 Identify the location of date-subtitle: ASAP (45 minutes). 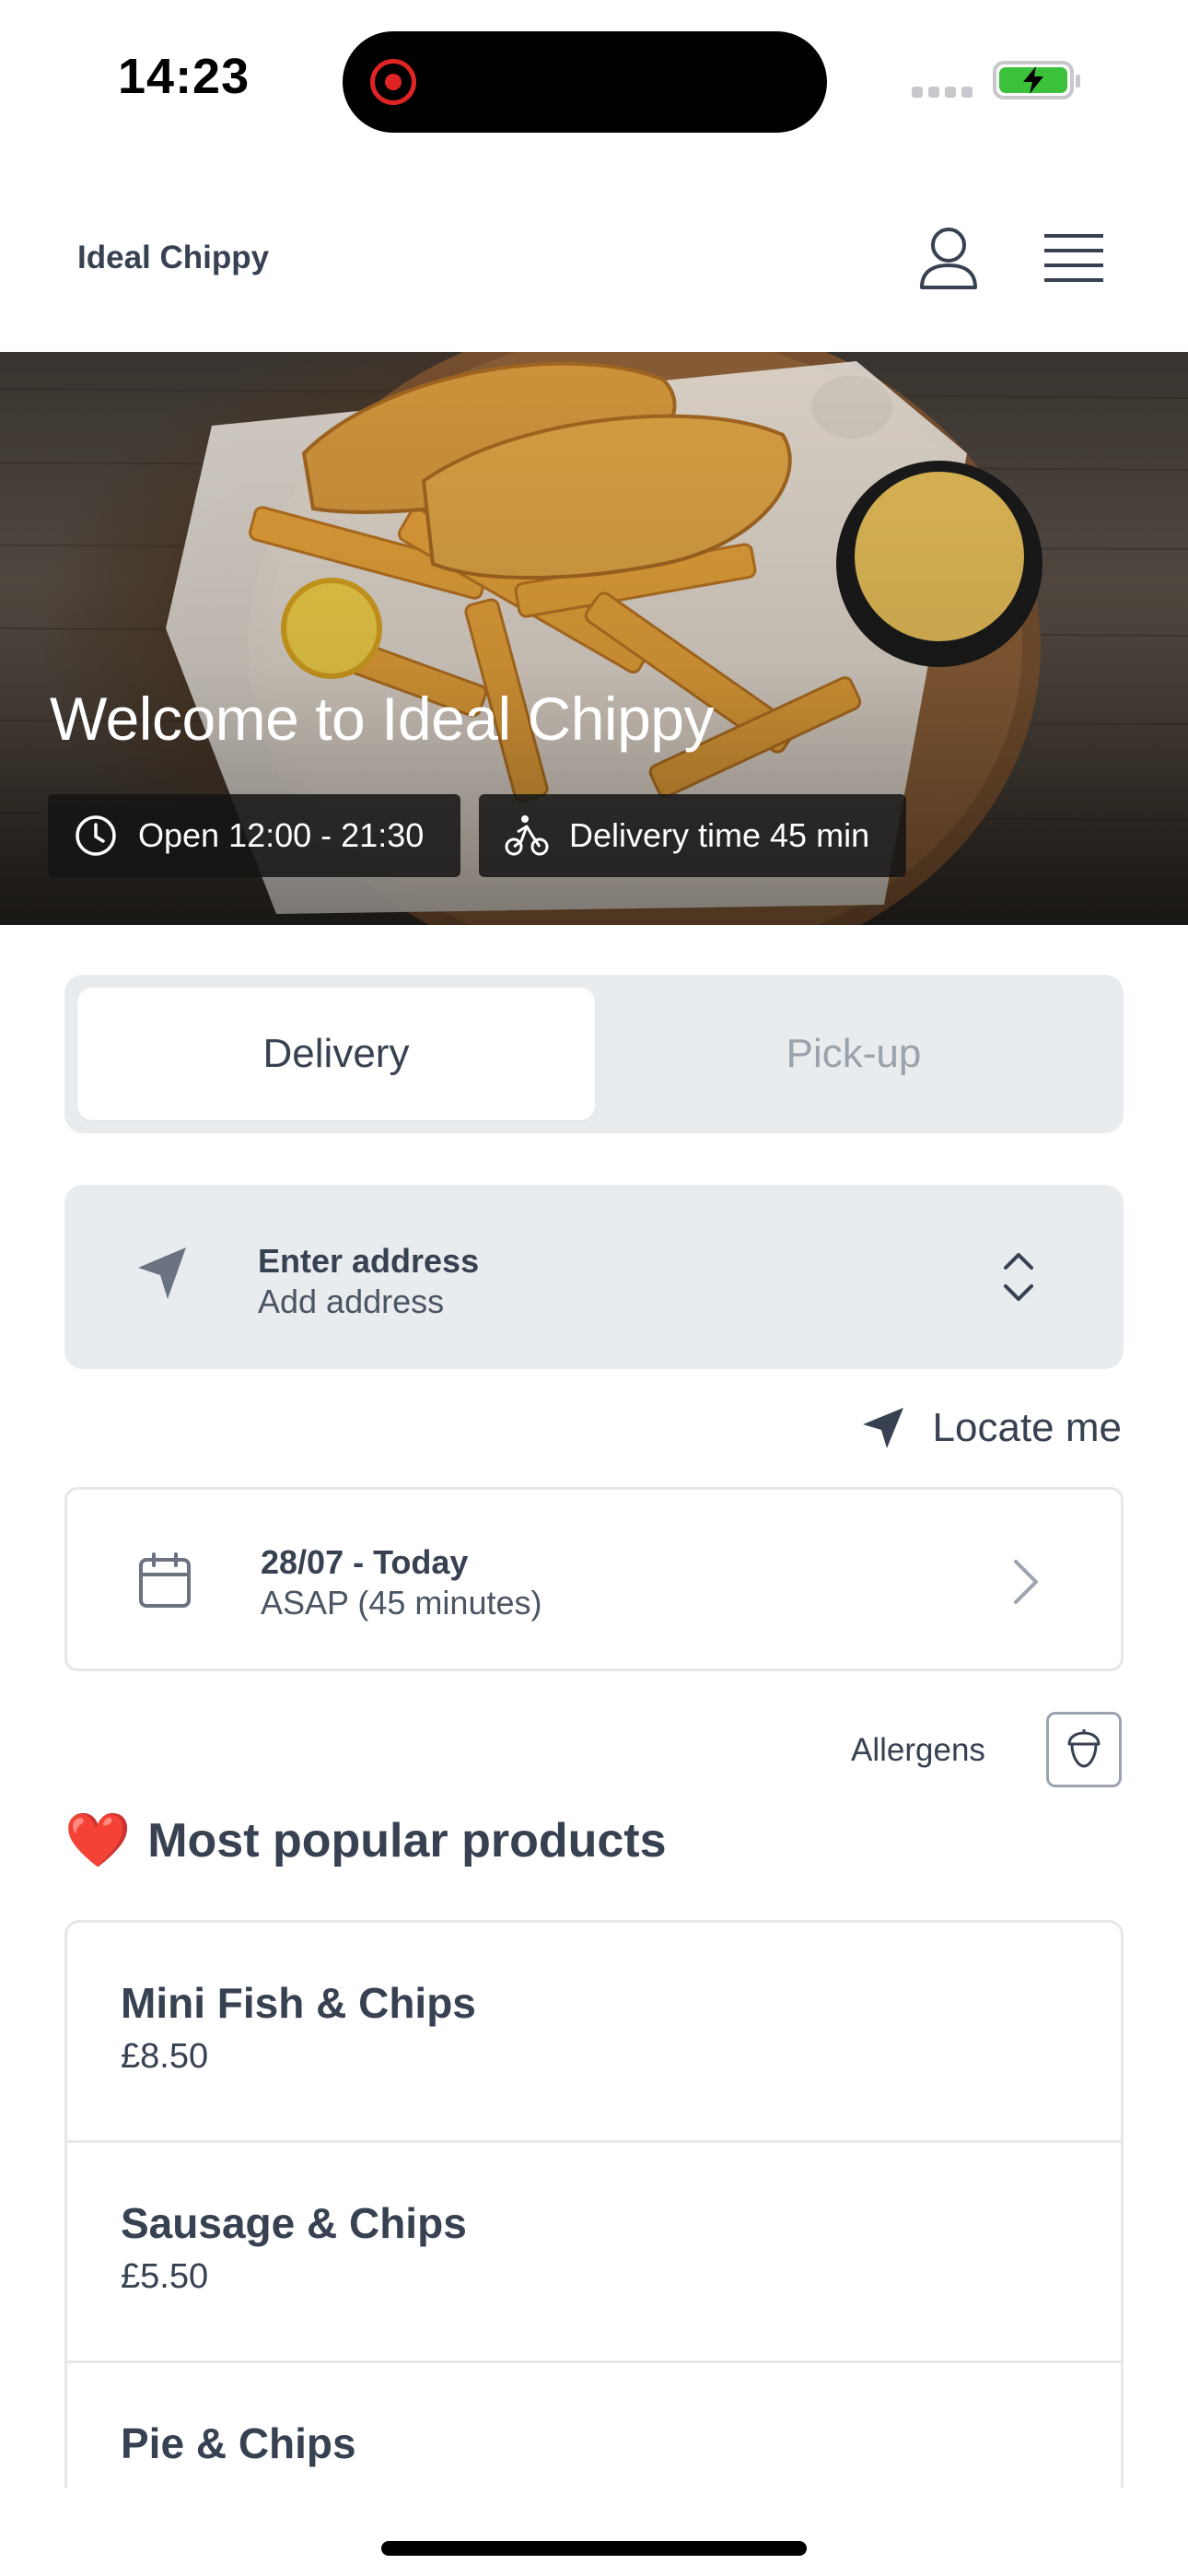
(401, 1603).